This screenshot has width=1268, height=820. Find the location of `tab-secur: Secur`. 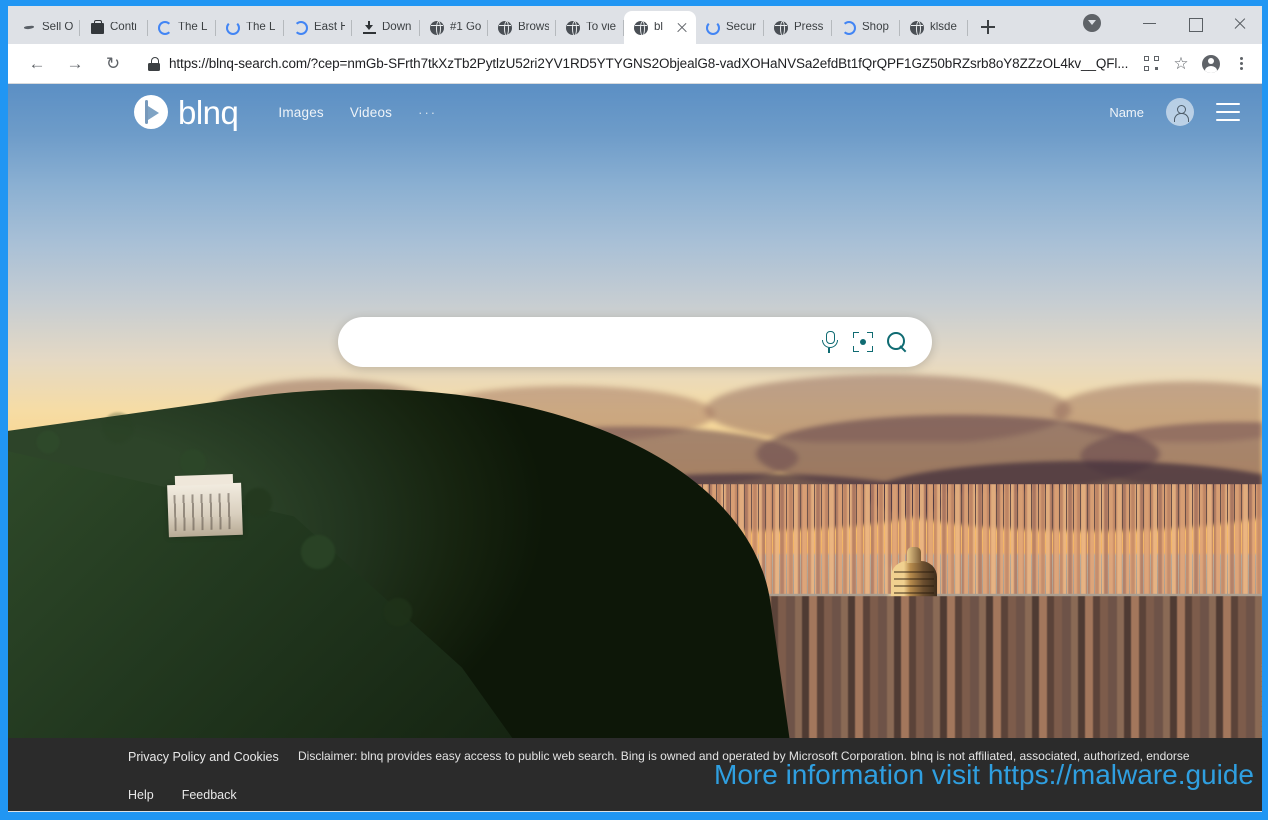

tab-secur: Secur is located at coordinates (730, 27).